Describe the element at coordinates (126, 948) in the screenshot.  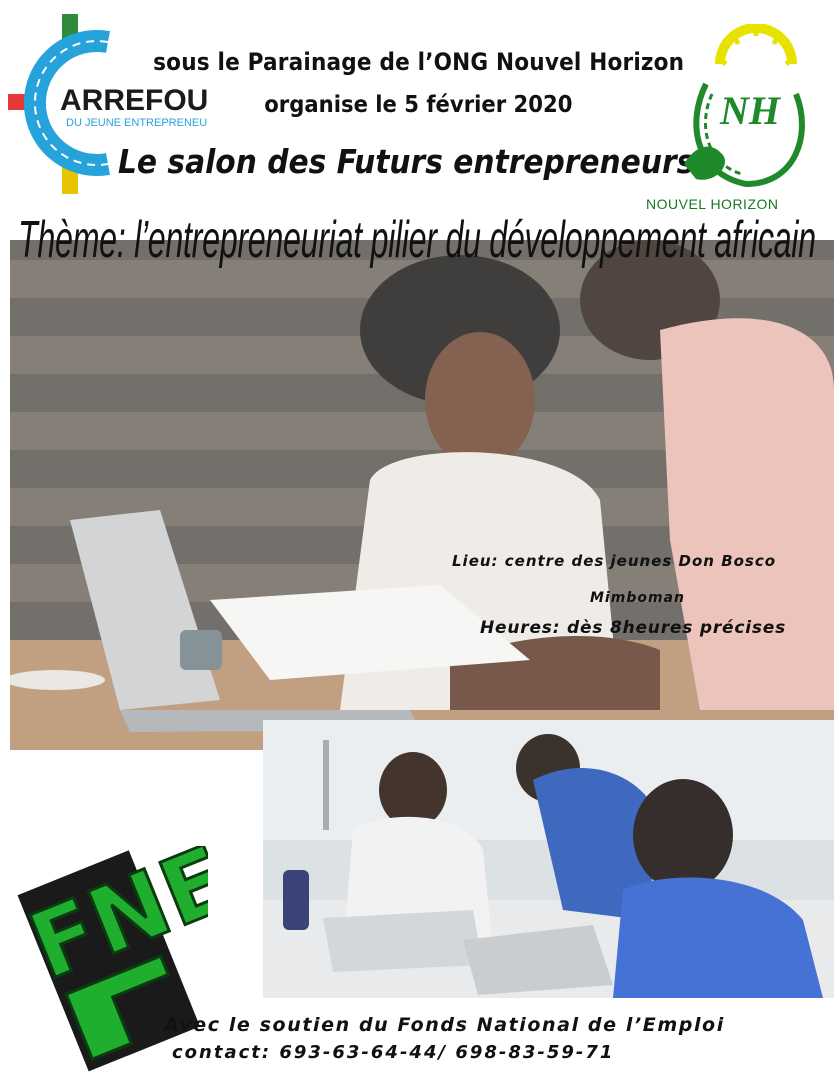
I see `fne-logo: FNE` at that location.